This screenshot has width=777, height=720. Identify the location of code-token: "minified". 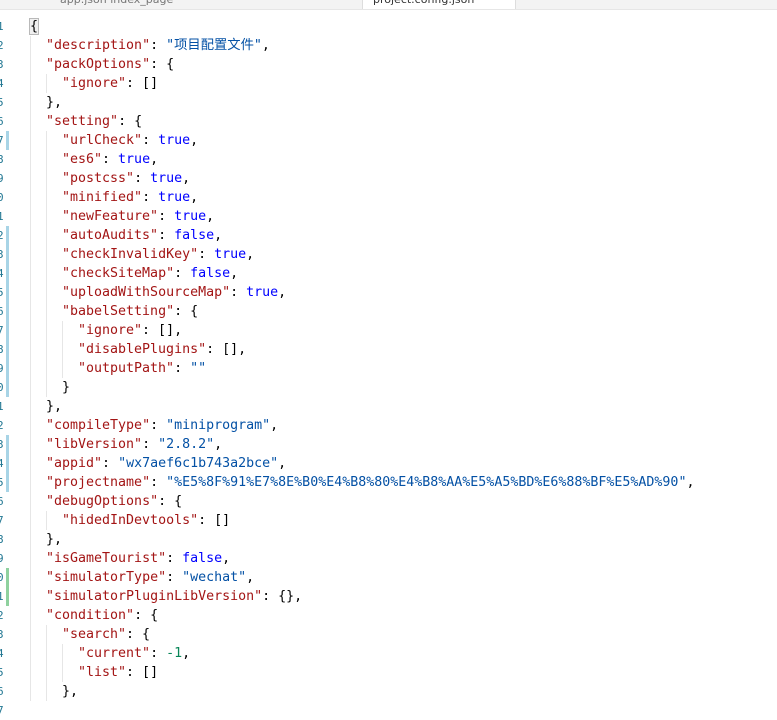
(102, 197).